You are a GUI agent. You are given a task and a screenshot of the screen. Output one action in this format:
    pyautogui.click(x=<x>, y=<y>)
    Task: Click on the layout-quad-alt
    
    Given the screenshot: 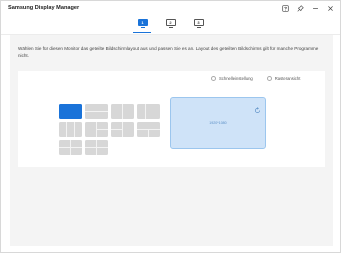 What is the action you would take?
    pyautogui.click(x=96, y=147)
    